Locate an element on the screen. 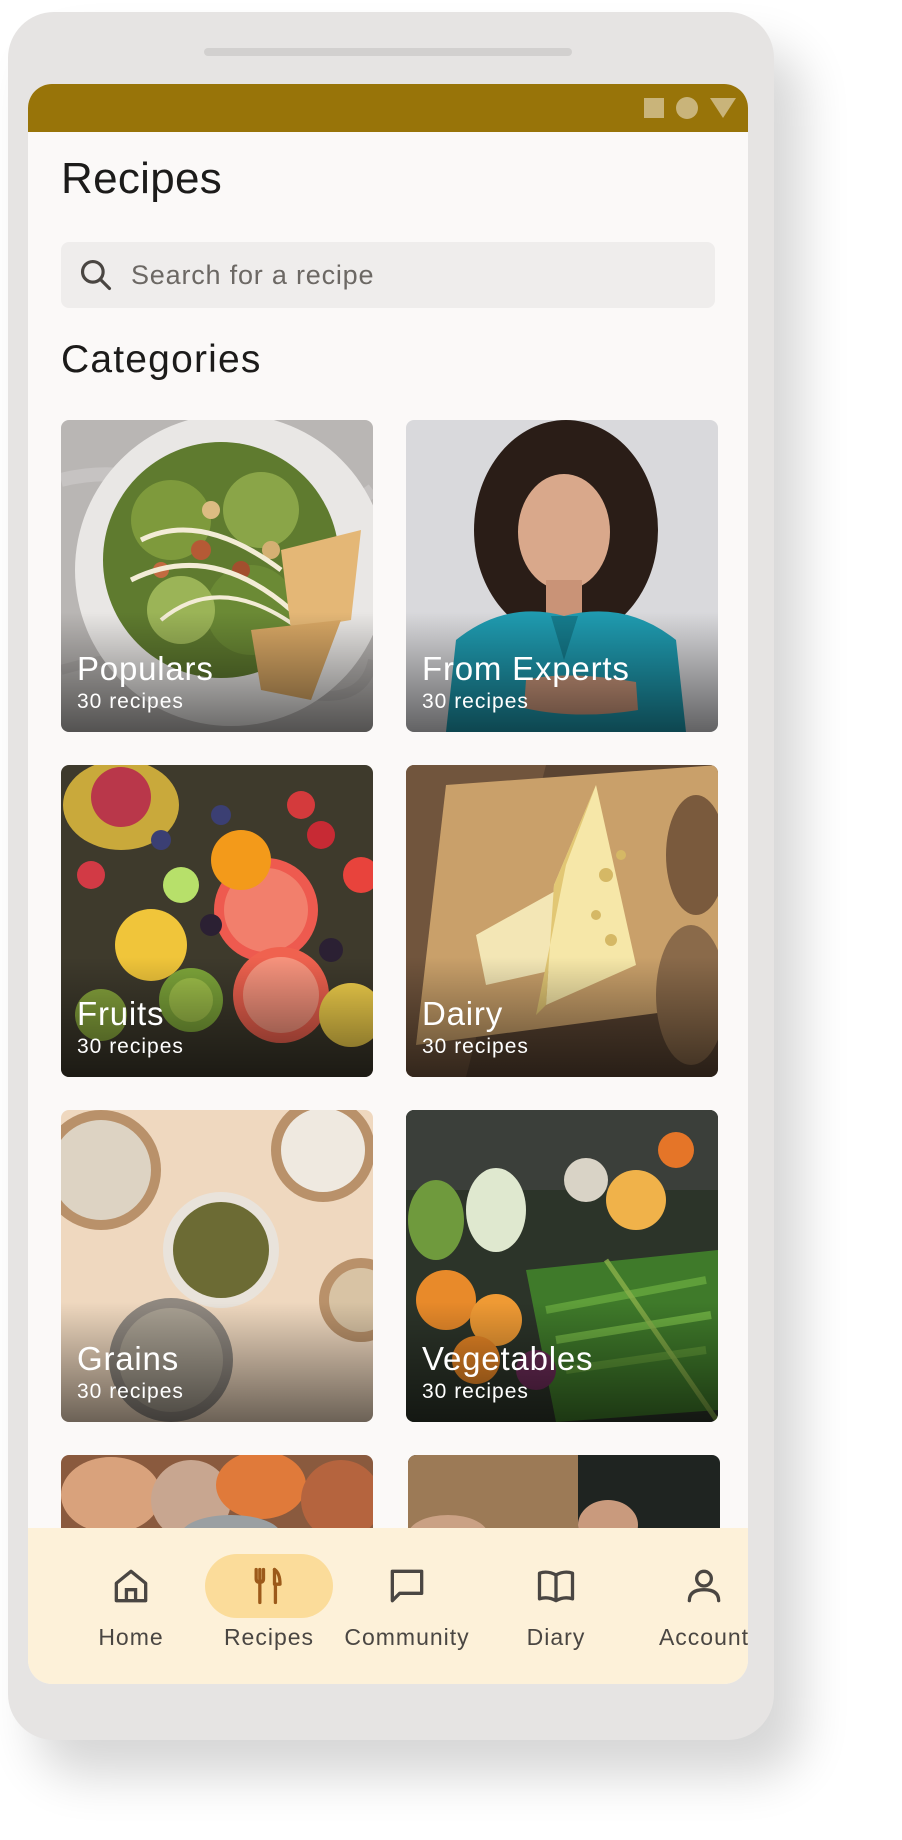 The image size is (902, 1840). category-card-grains: Grains 30 recipes is located at coordinates (217, 1266).